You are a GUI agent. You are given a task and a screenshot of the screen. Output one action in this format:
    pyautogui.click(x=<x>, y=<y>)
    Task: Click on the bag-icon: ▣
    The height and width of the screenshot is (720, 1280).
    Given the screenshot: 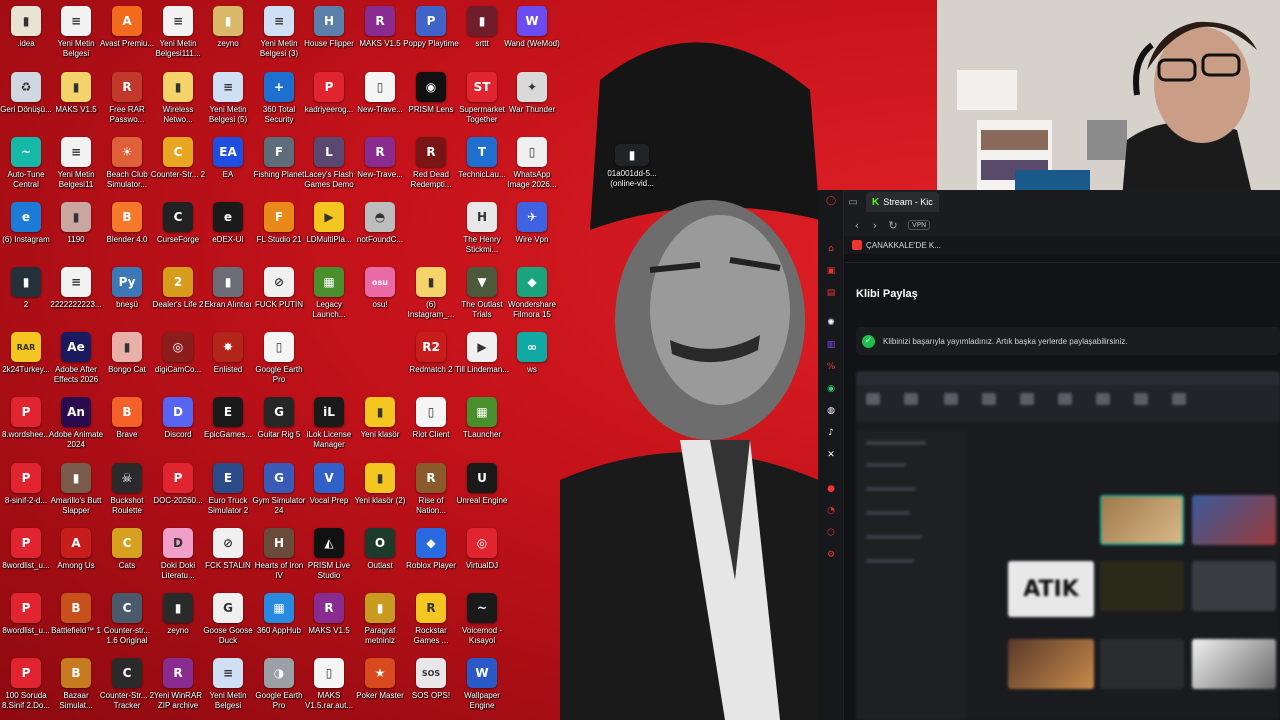 What is the action you would take?
    pyautogui.click(x=831, y=271)
    